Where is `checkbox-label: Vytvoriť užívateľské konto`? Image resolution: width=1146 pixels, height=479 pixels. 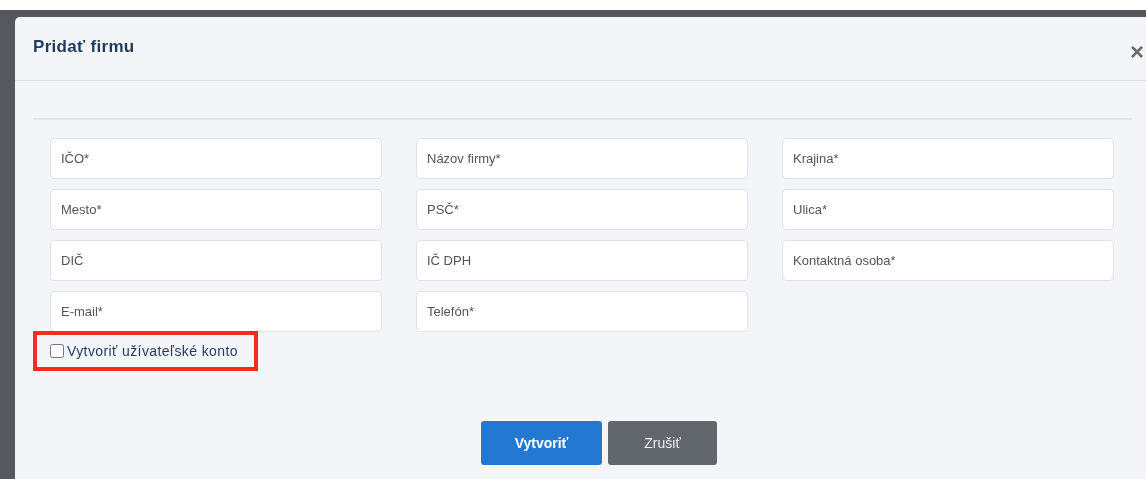 checkbox-label: Vytvoriť užívateľské konto is located at coordinates (152, 351).